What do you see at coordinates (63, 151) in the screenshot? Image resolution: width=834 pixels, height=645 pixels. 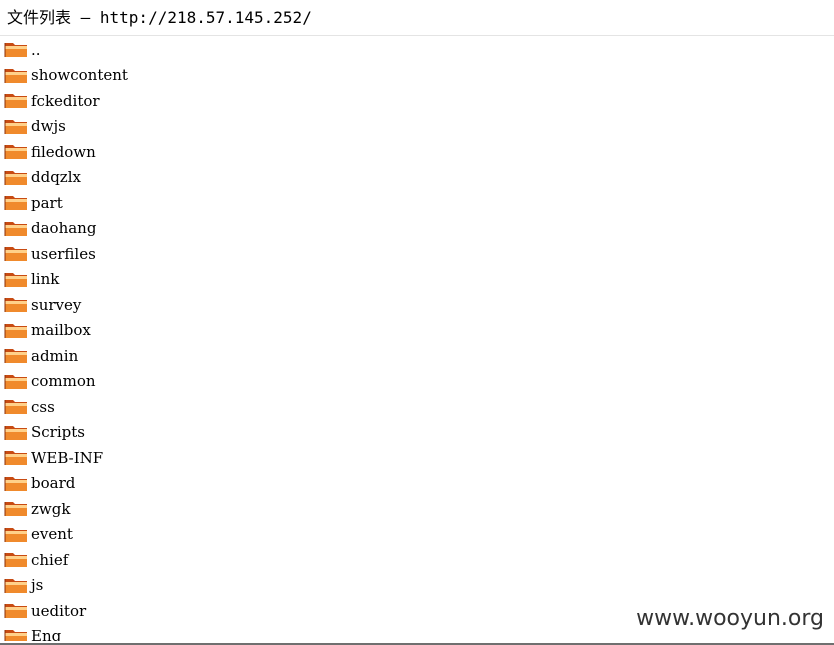 I see `file-name: filedown` at bounding box center [63, 151].